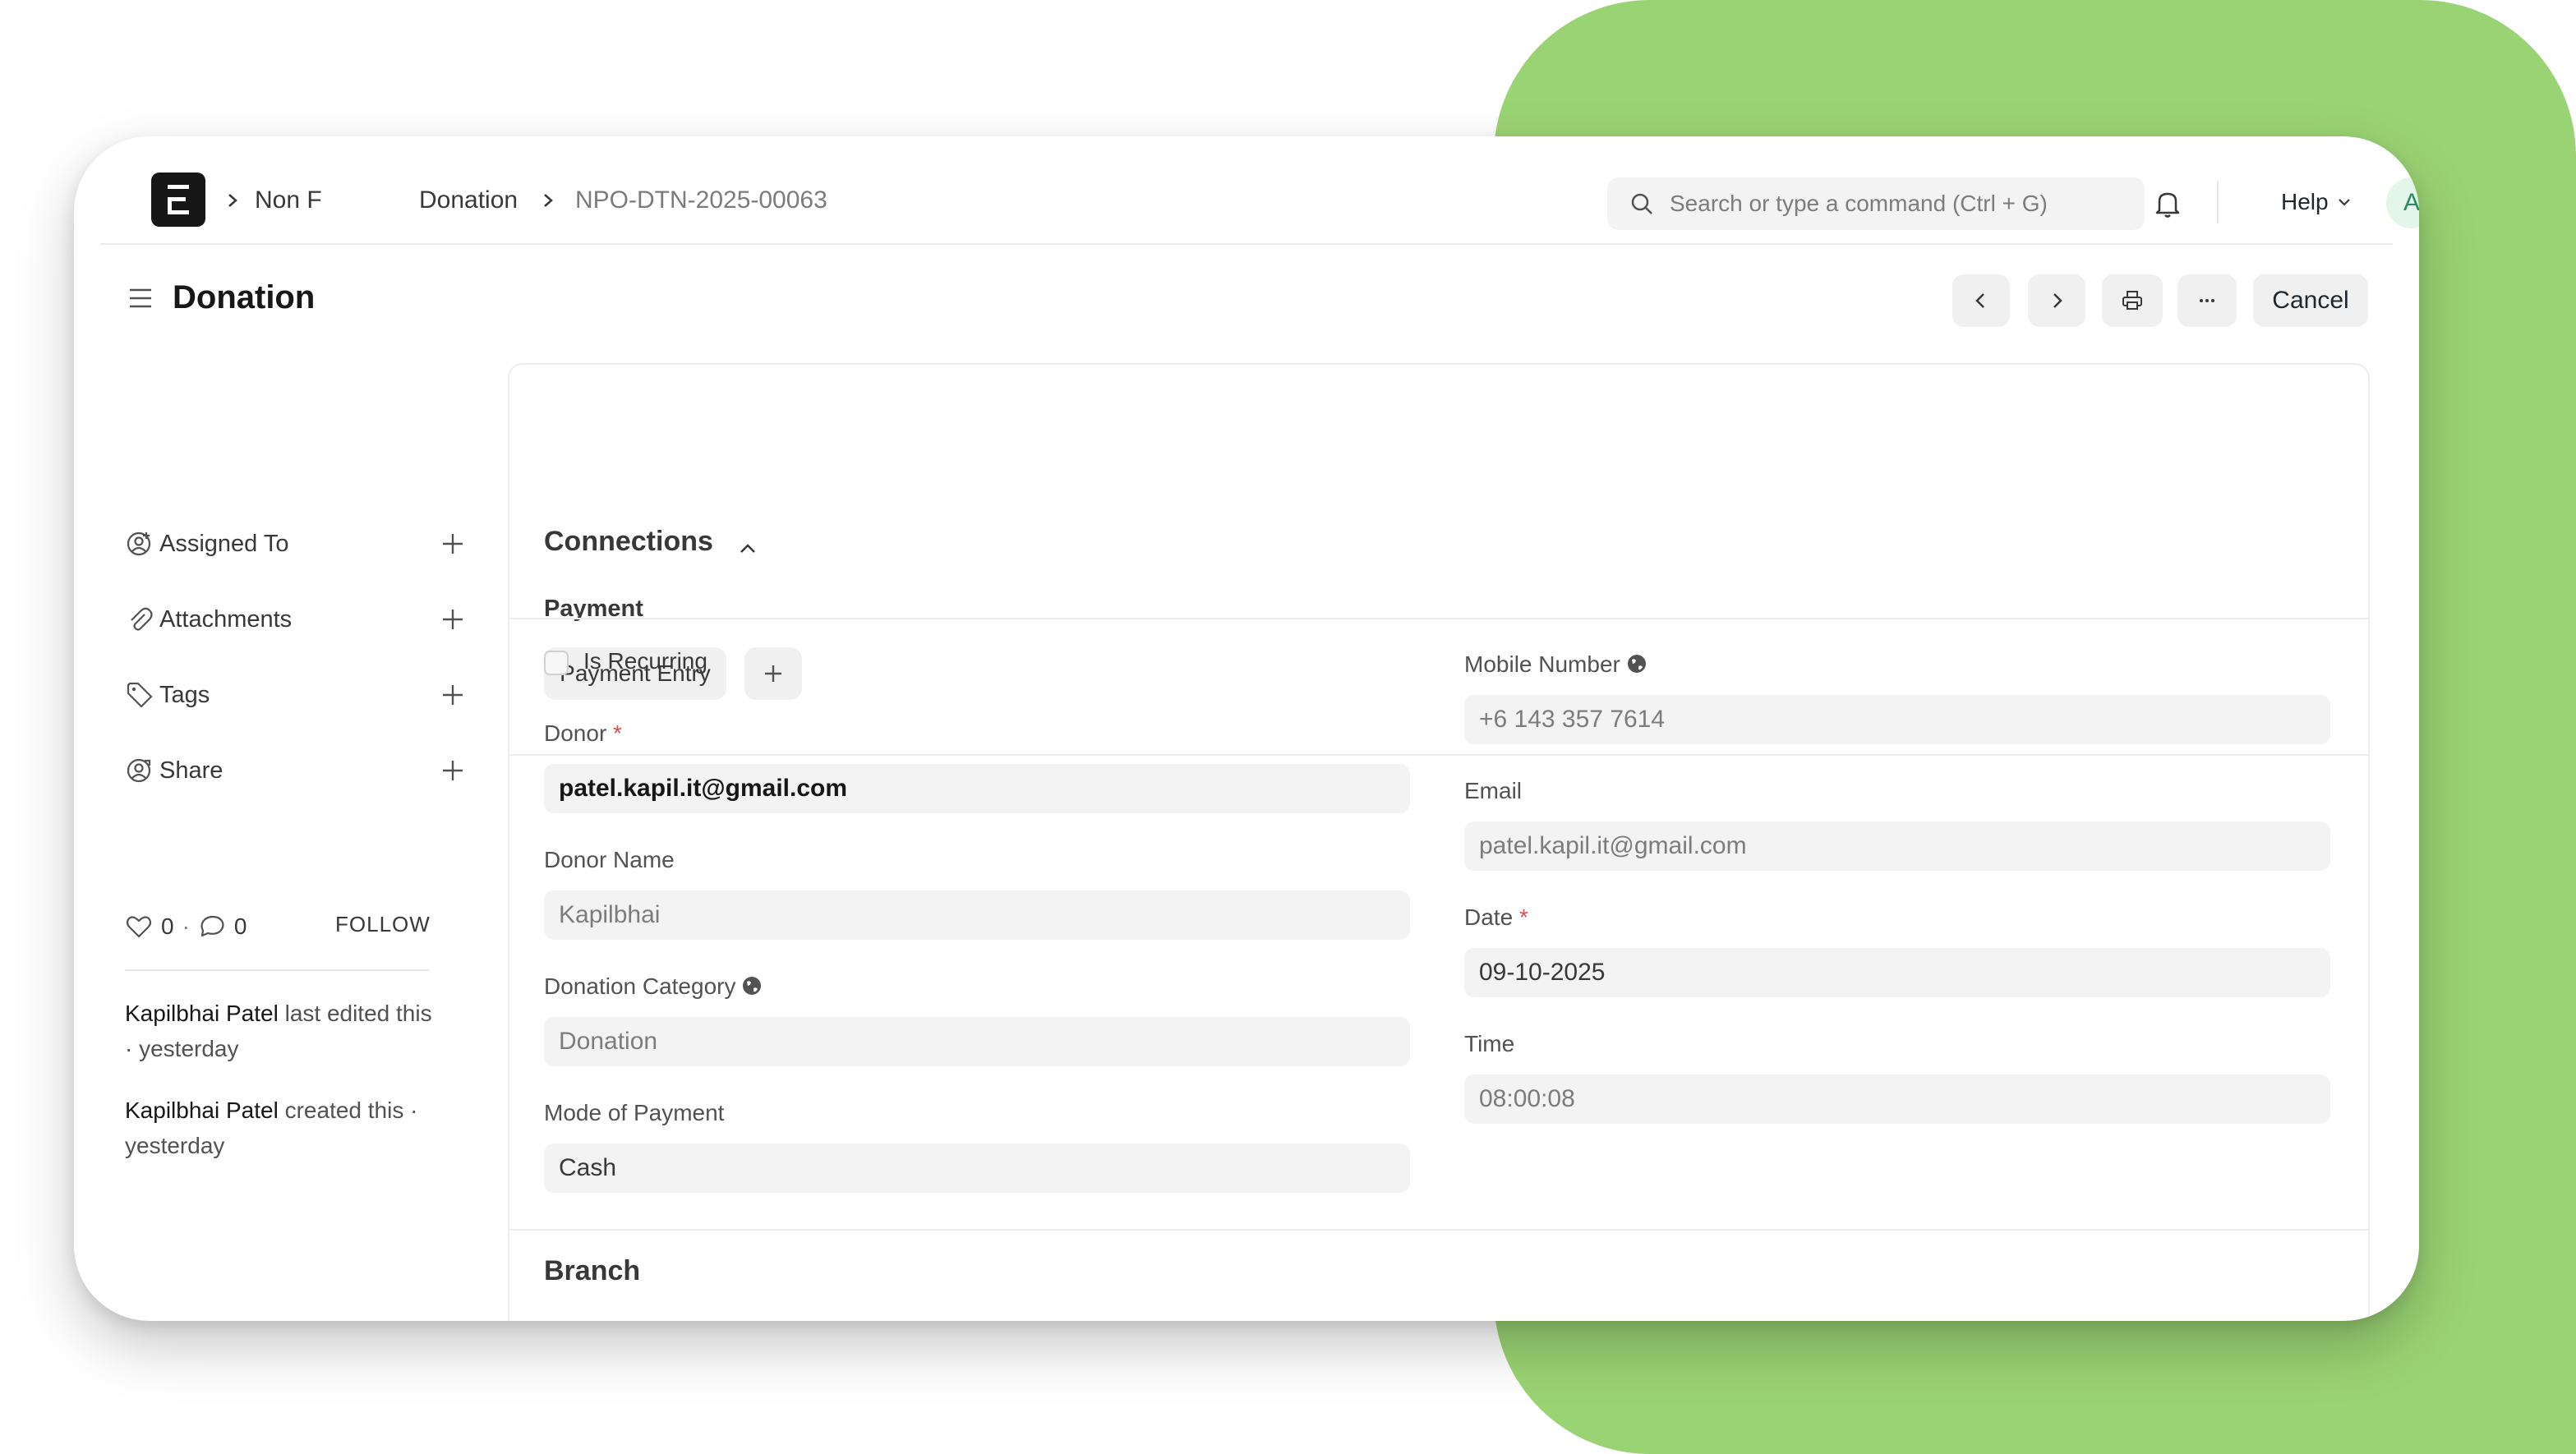 The width and height of the screenshot is (2576, 1454). What do you see at coordinates (1897, 719) in the screenshot?
I see `mobile-number-field: +6 143 357 7614` at bounding box center [1897, 719].